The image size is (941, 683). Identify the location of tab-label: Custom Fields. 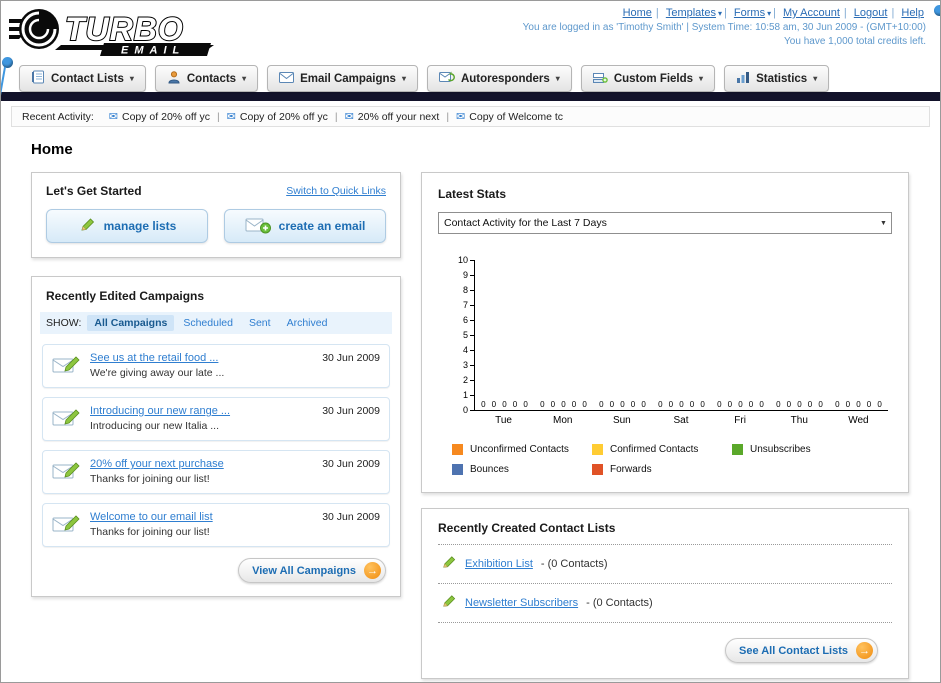
(653, 78).